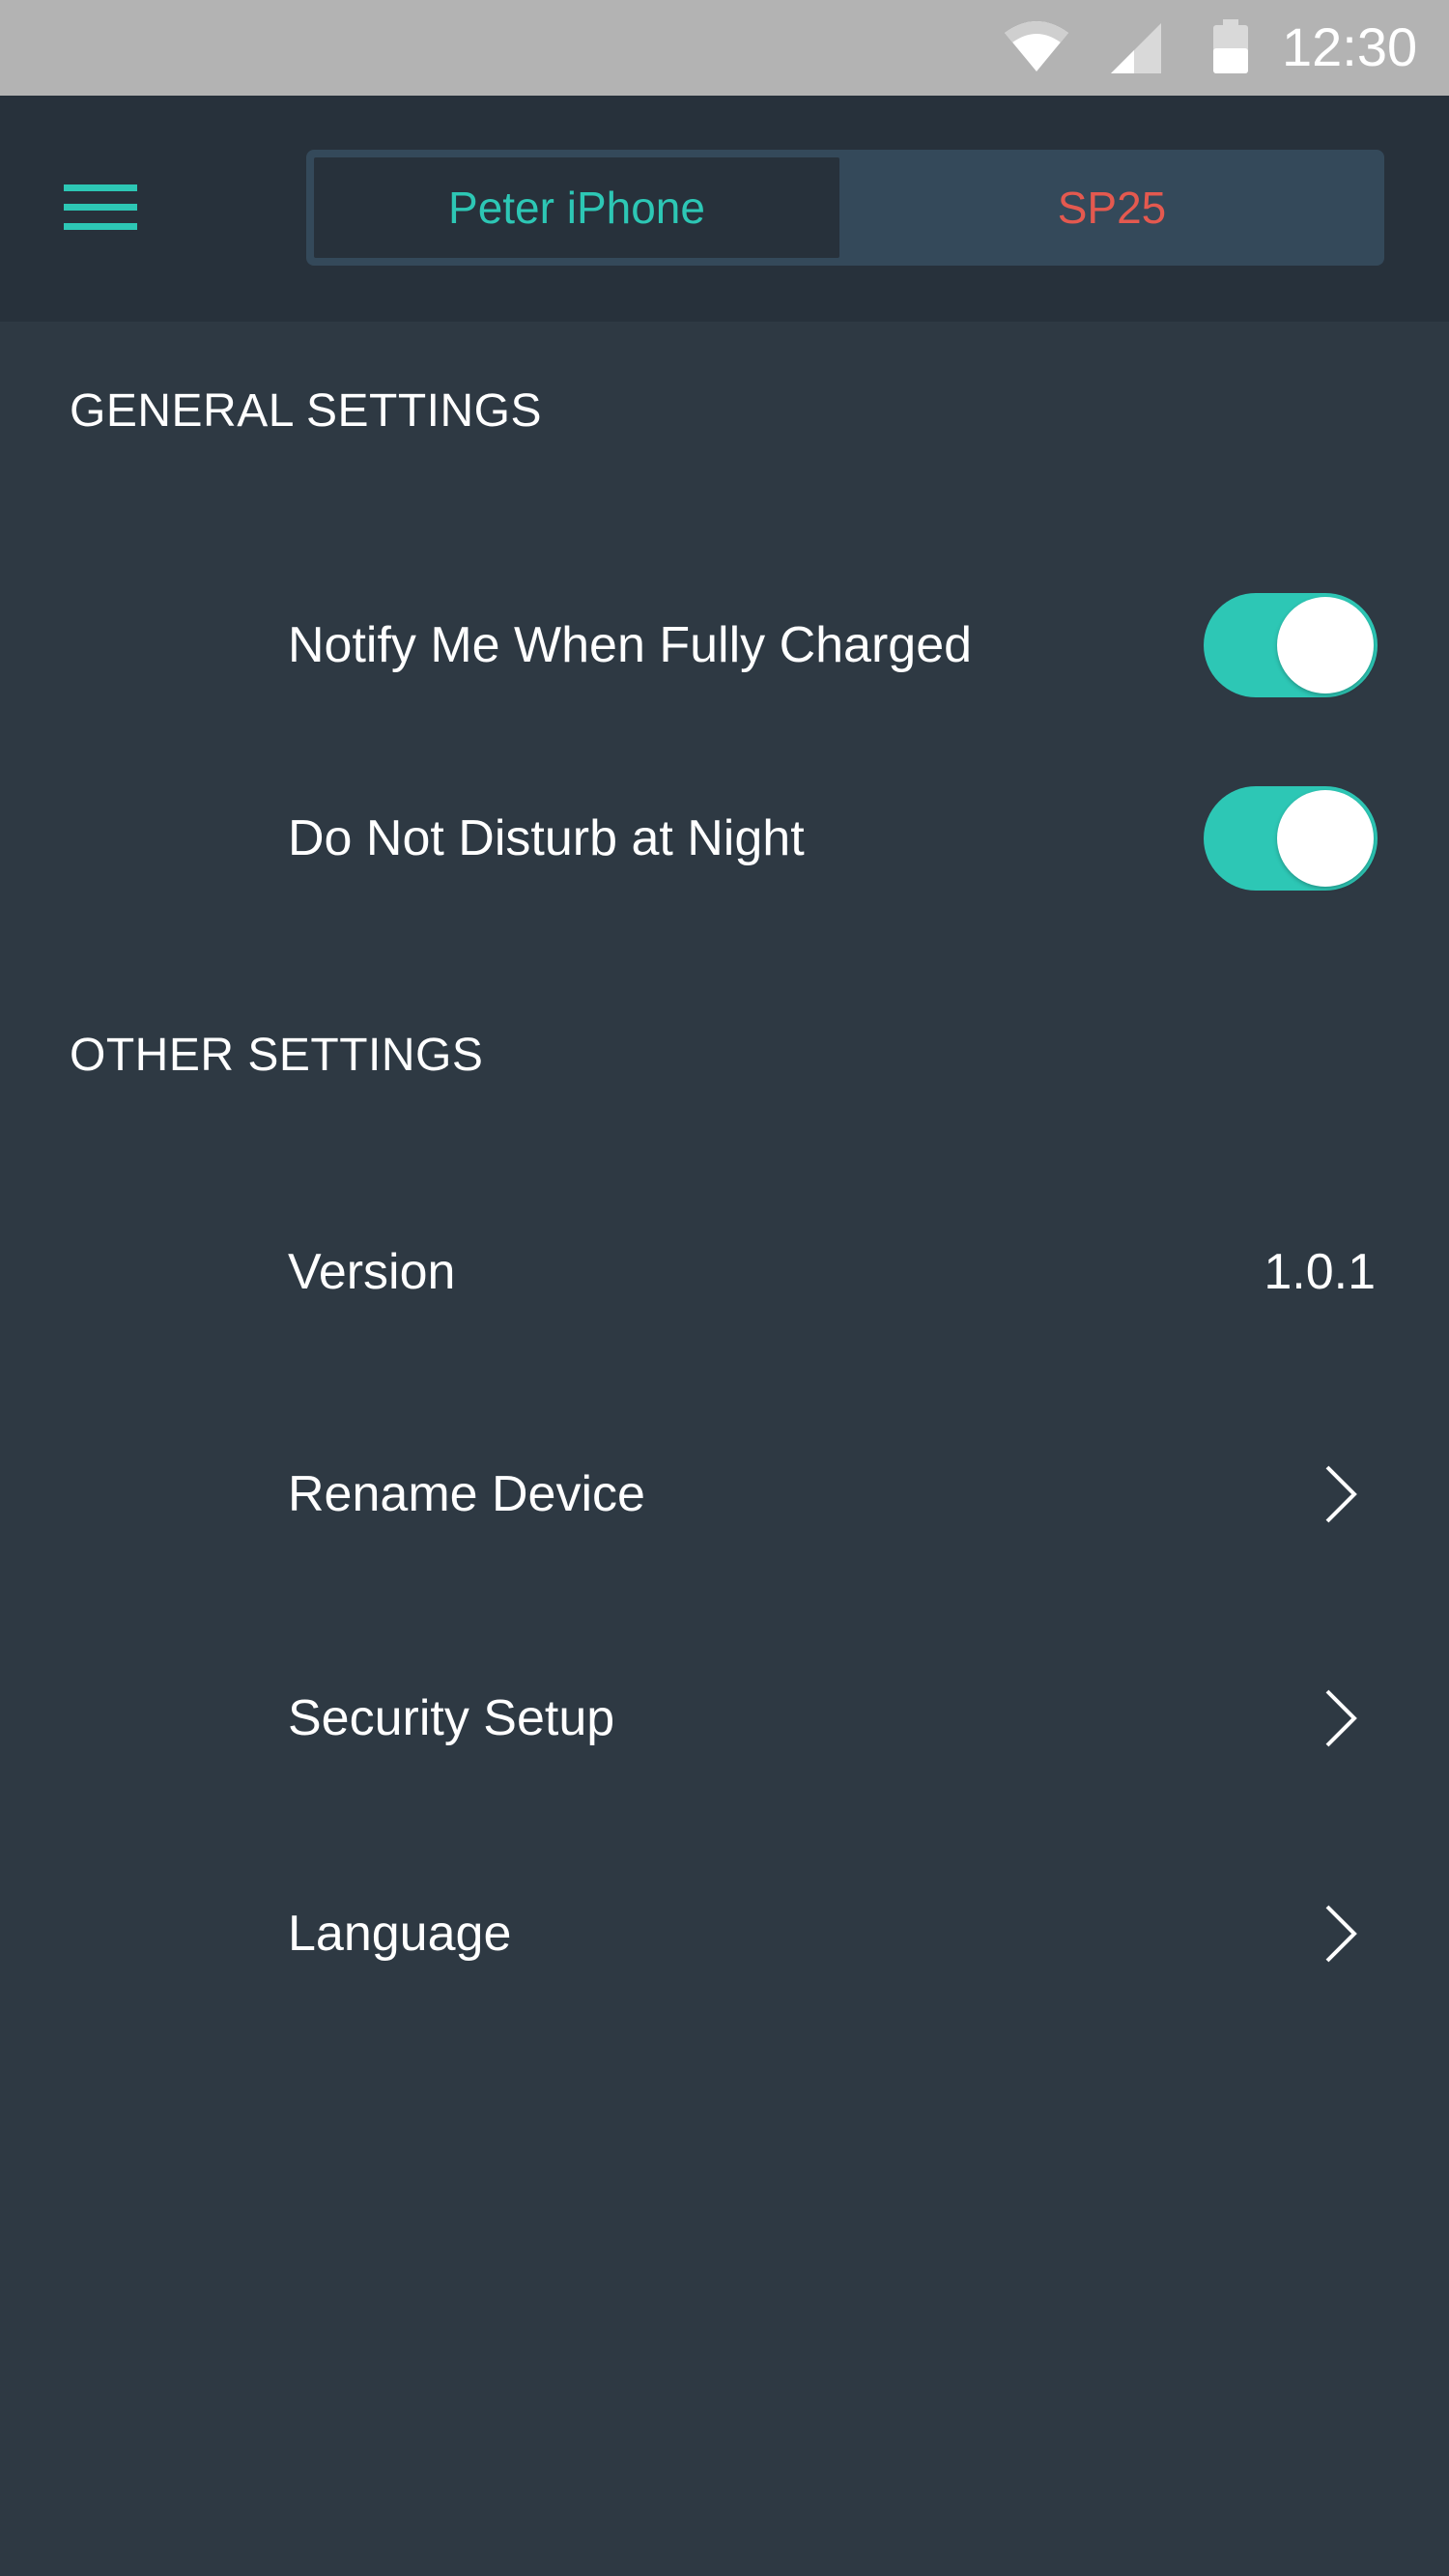 The width and height of the screenshot is (1449, 2576). What do you see at coordinates (277, 1055) in the screenshot?
I see `other-settings-title: OTHER SETTINGS` at bounding box center [277, 1055].